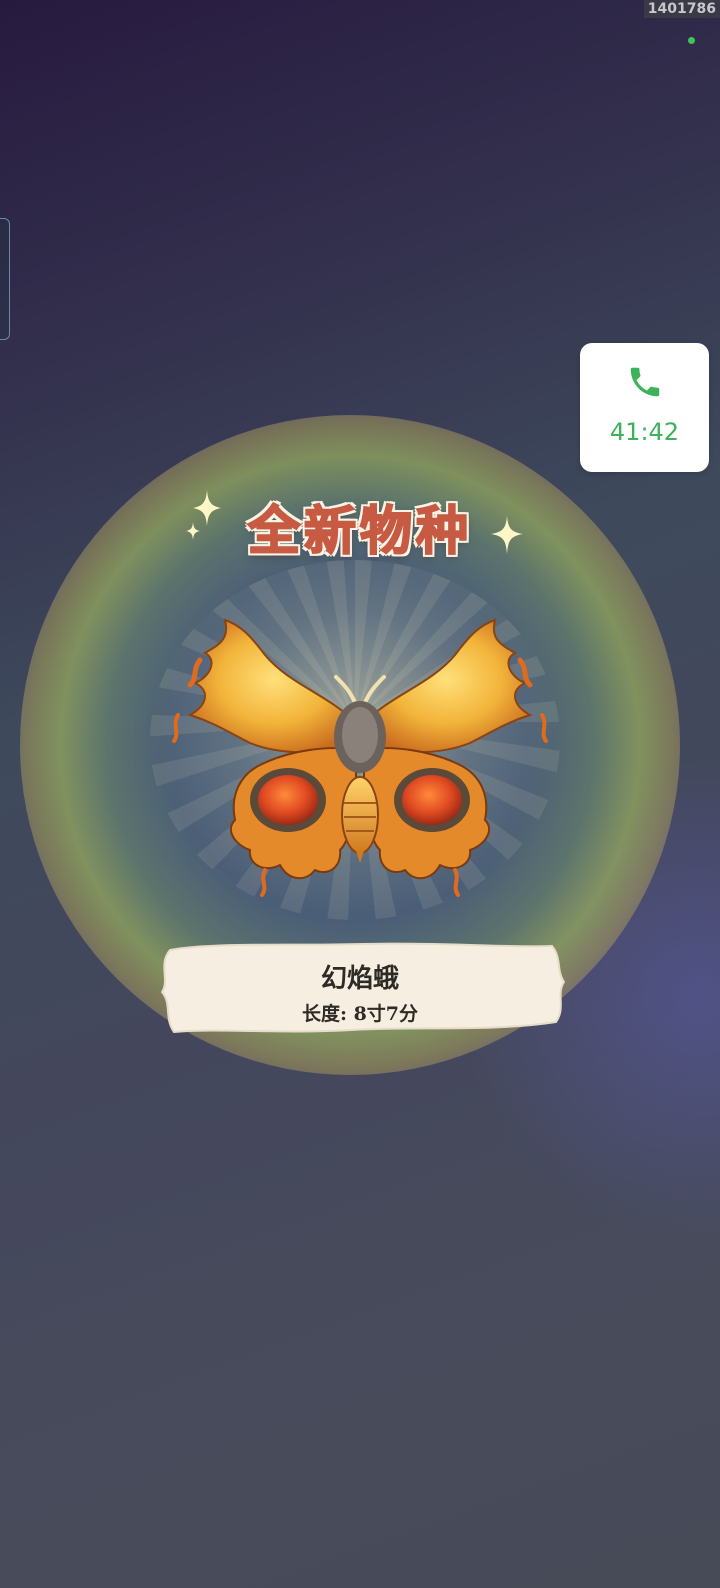 The width and height of the screenshot is (720, 1588). Describe the element at coordinates (359, 979) in the screenshot. I see `creature-name: 幻焰蛾` at that location.